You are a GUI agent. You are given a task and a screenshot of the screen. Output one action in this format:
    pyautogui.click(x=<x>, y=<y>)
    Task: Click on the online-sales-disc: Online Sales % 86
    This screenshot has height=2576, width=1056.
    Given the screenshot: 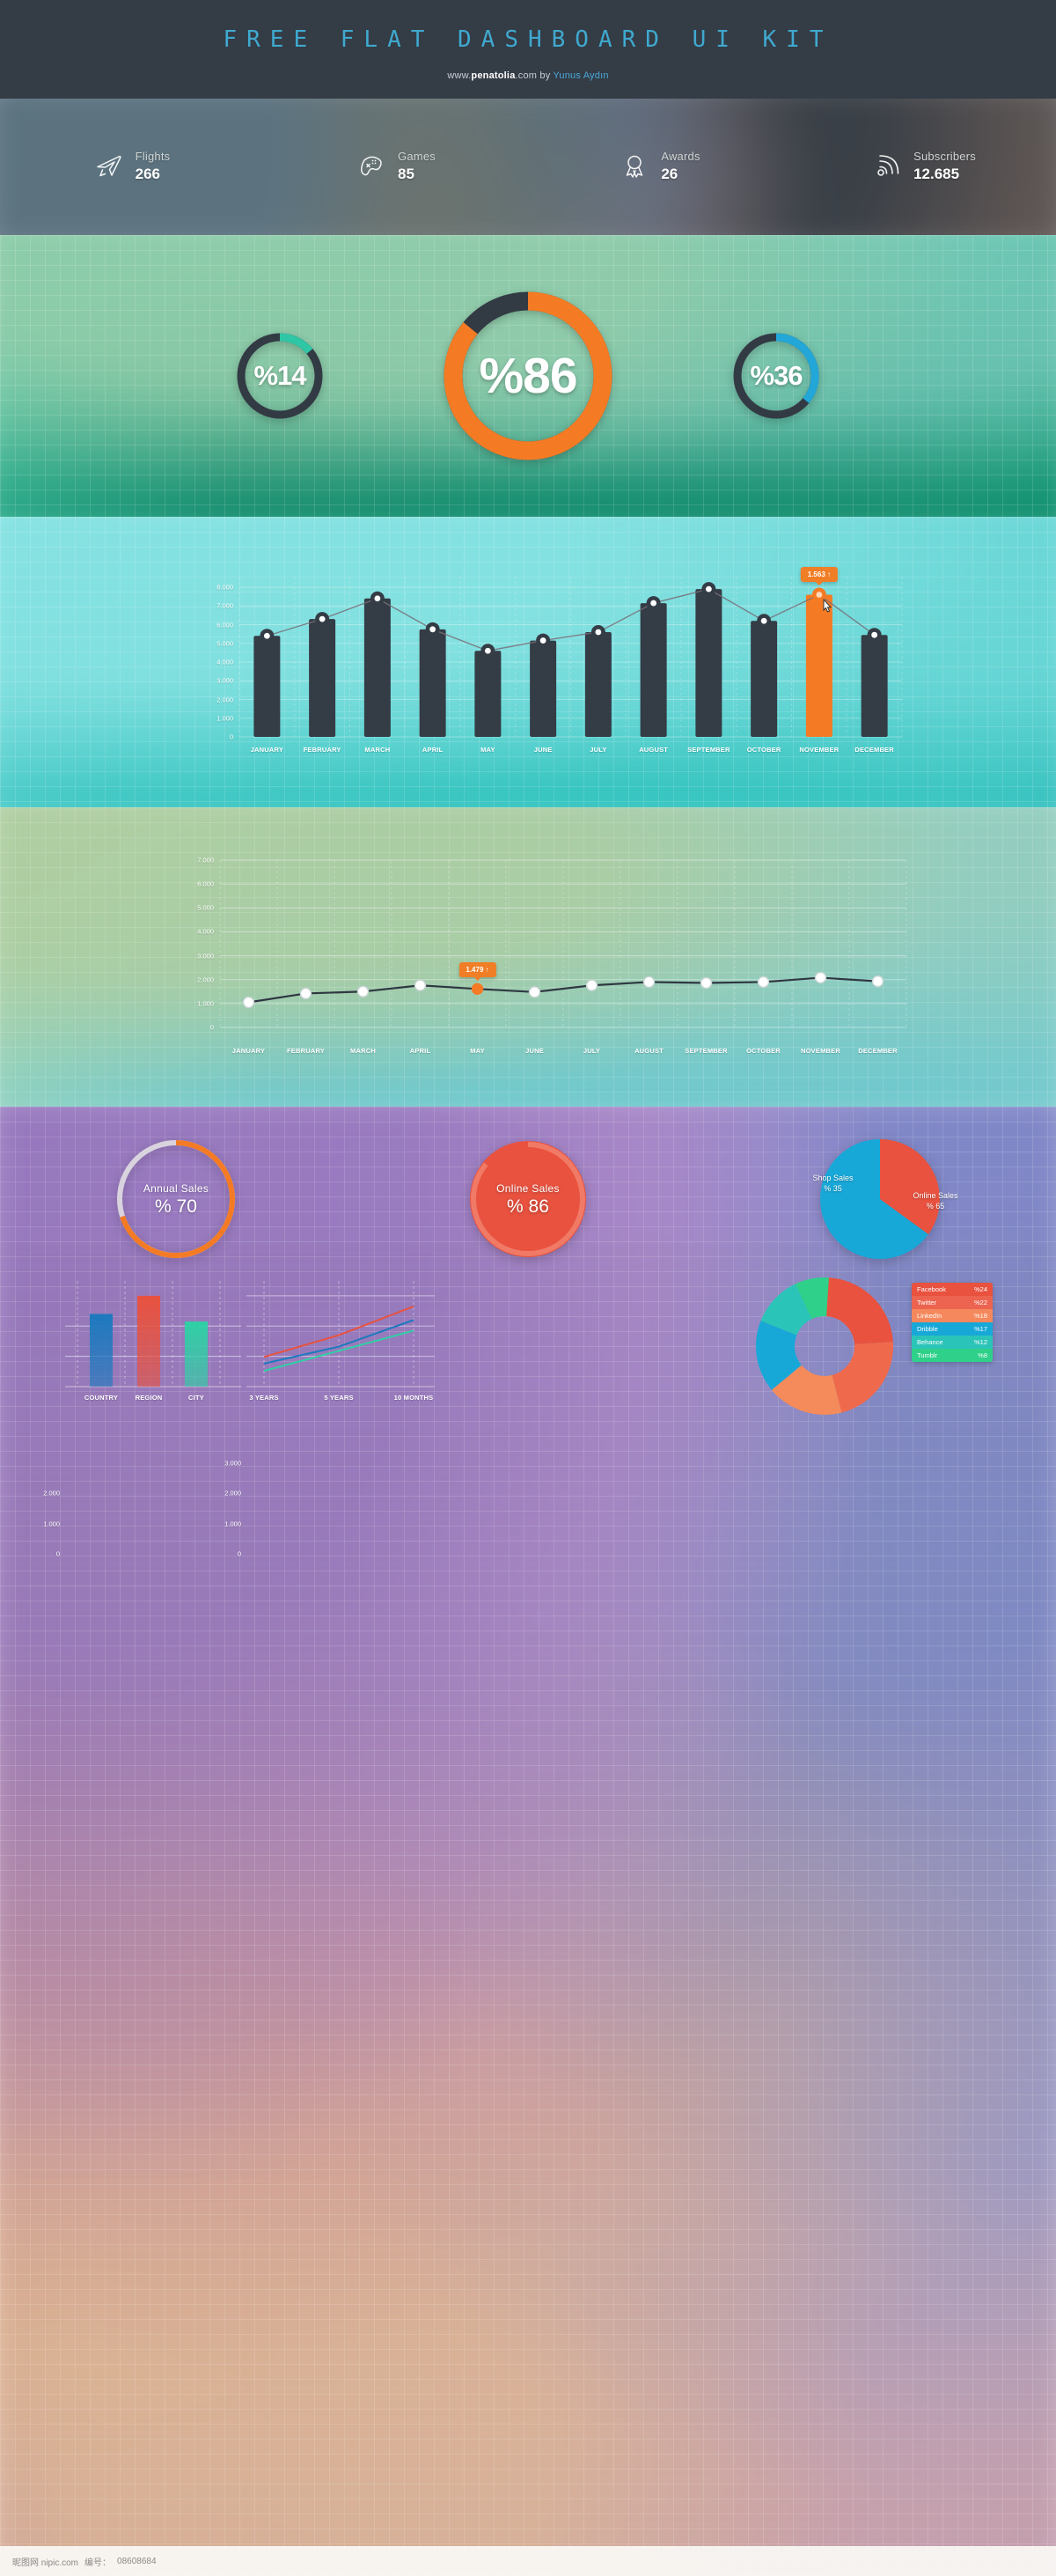 What is the action you would take?
    pyautogui.click(x=528, y=1200)
    